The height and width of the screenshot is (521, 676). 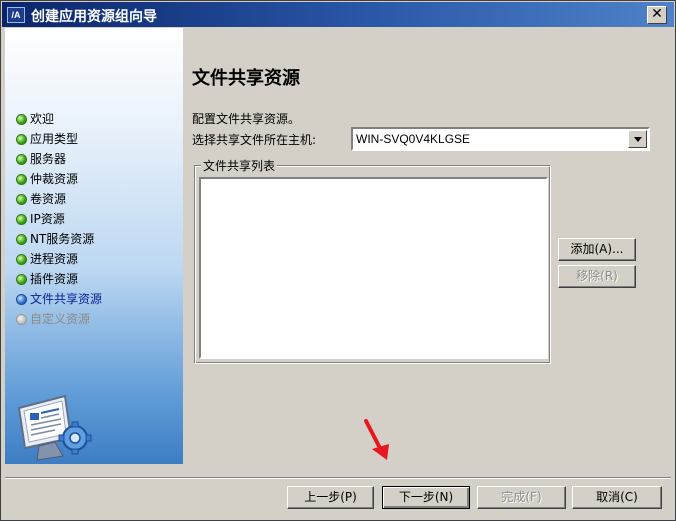 I want to click on host-label: 选择共享文件所在主机:, so click(x=254, y=140).